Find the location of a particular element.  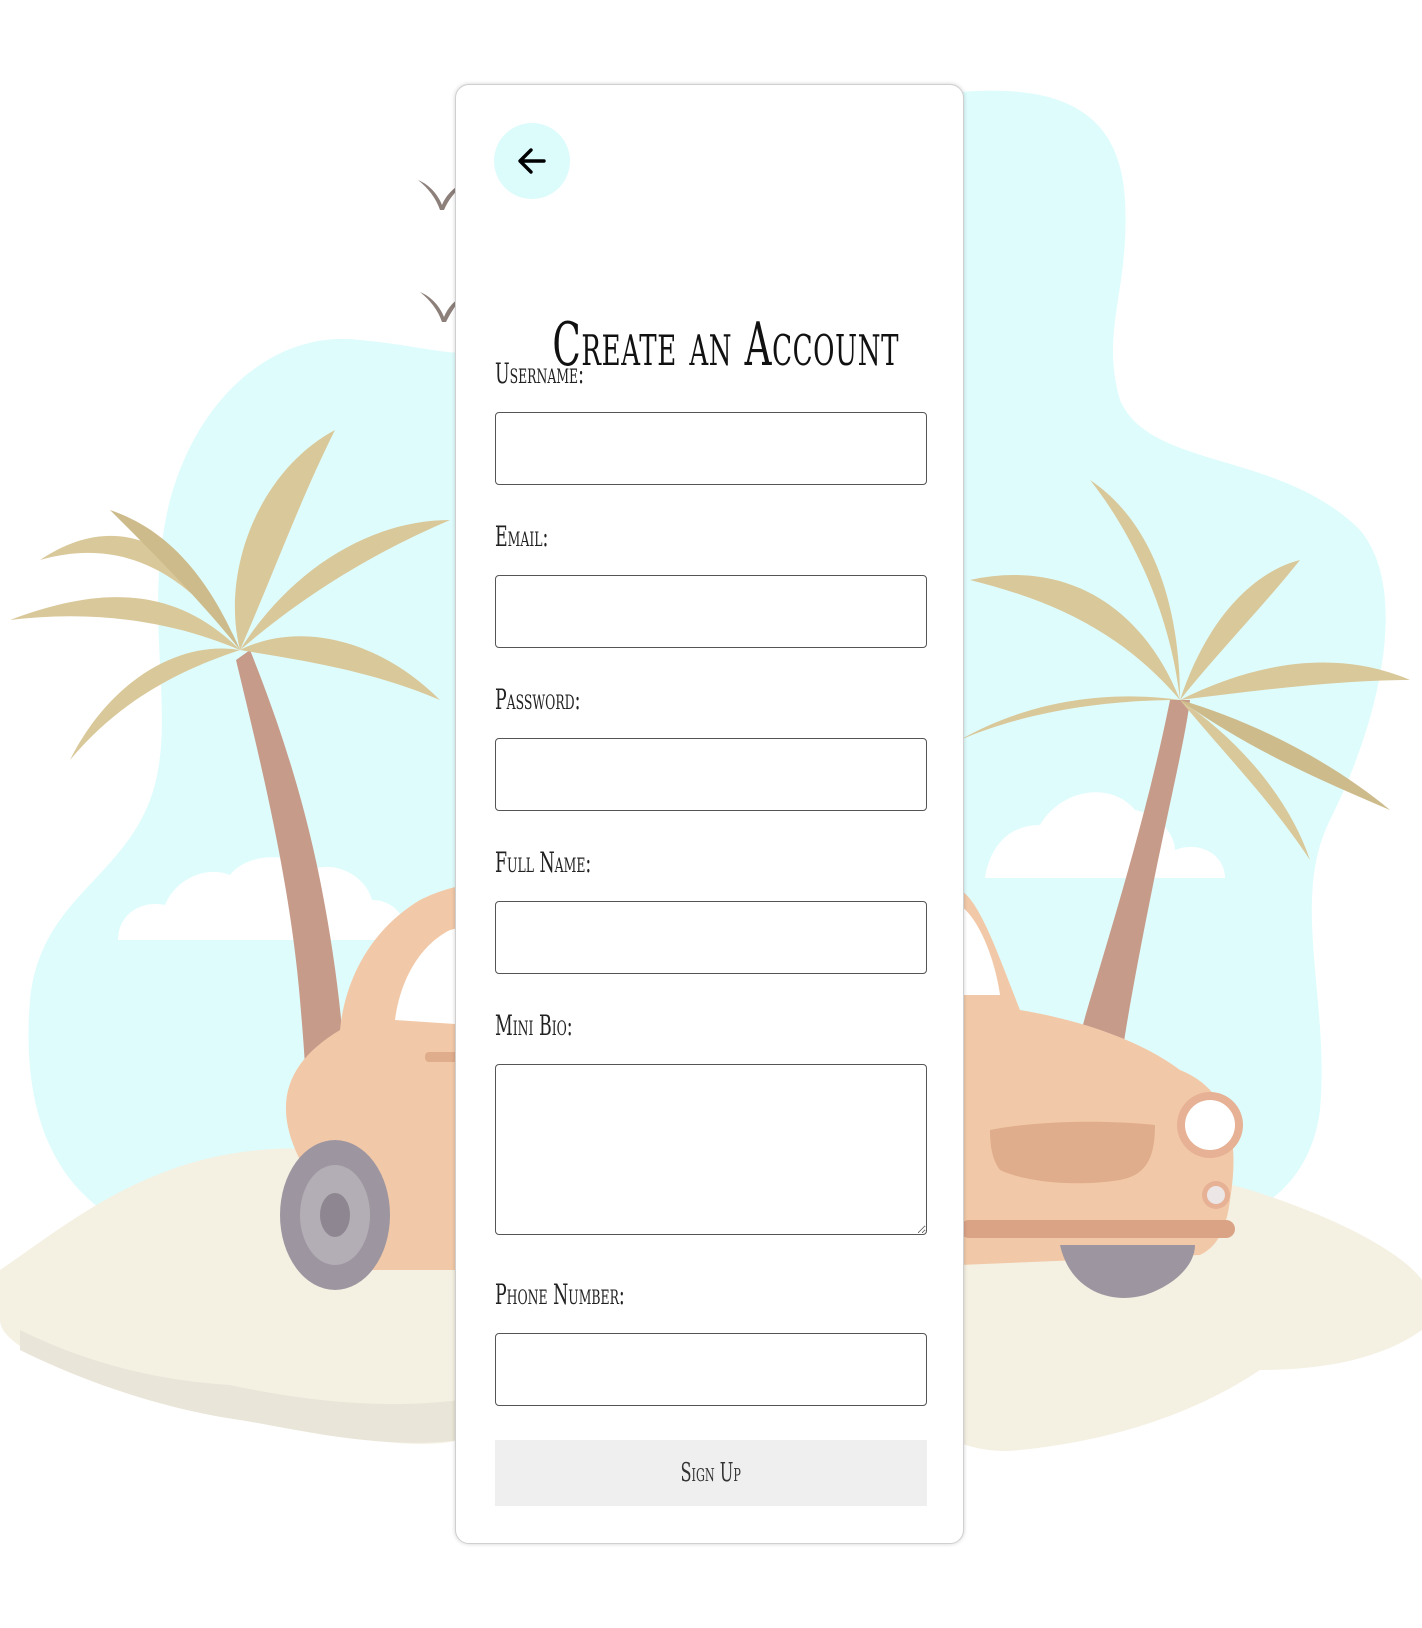

sign-up-button: Sign Up is located at coordinates (711, 1473).